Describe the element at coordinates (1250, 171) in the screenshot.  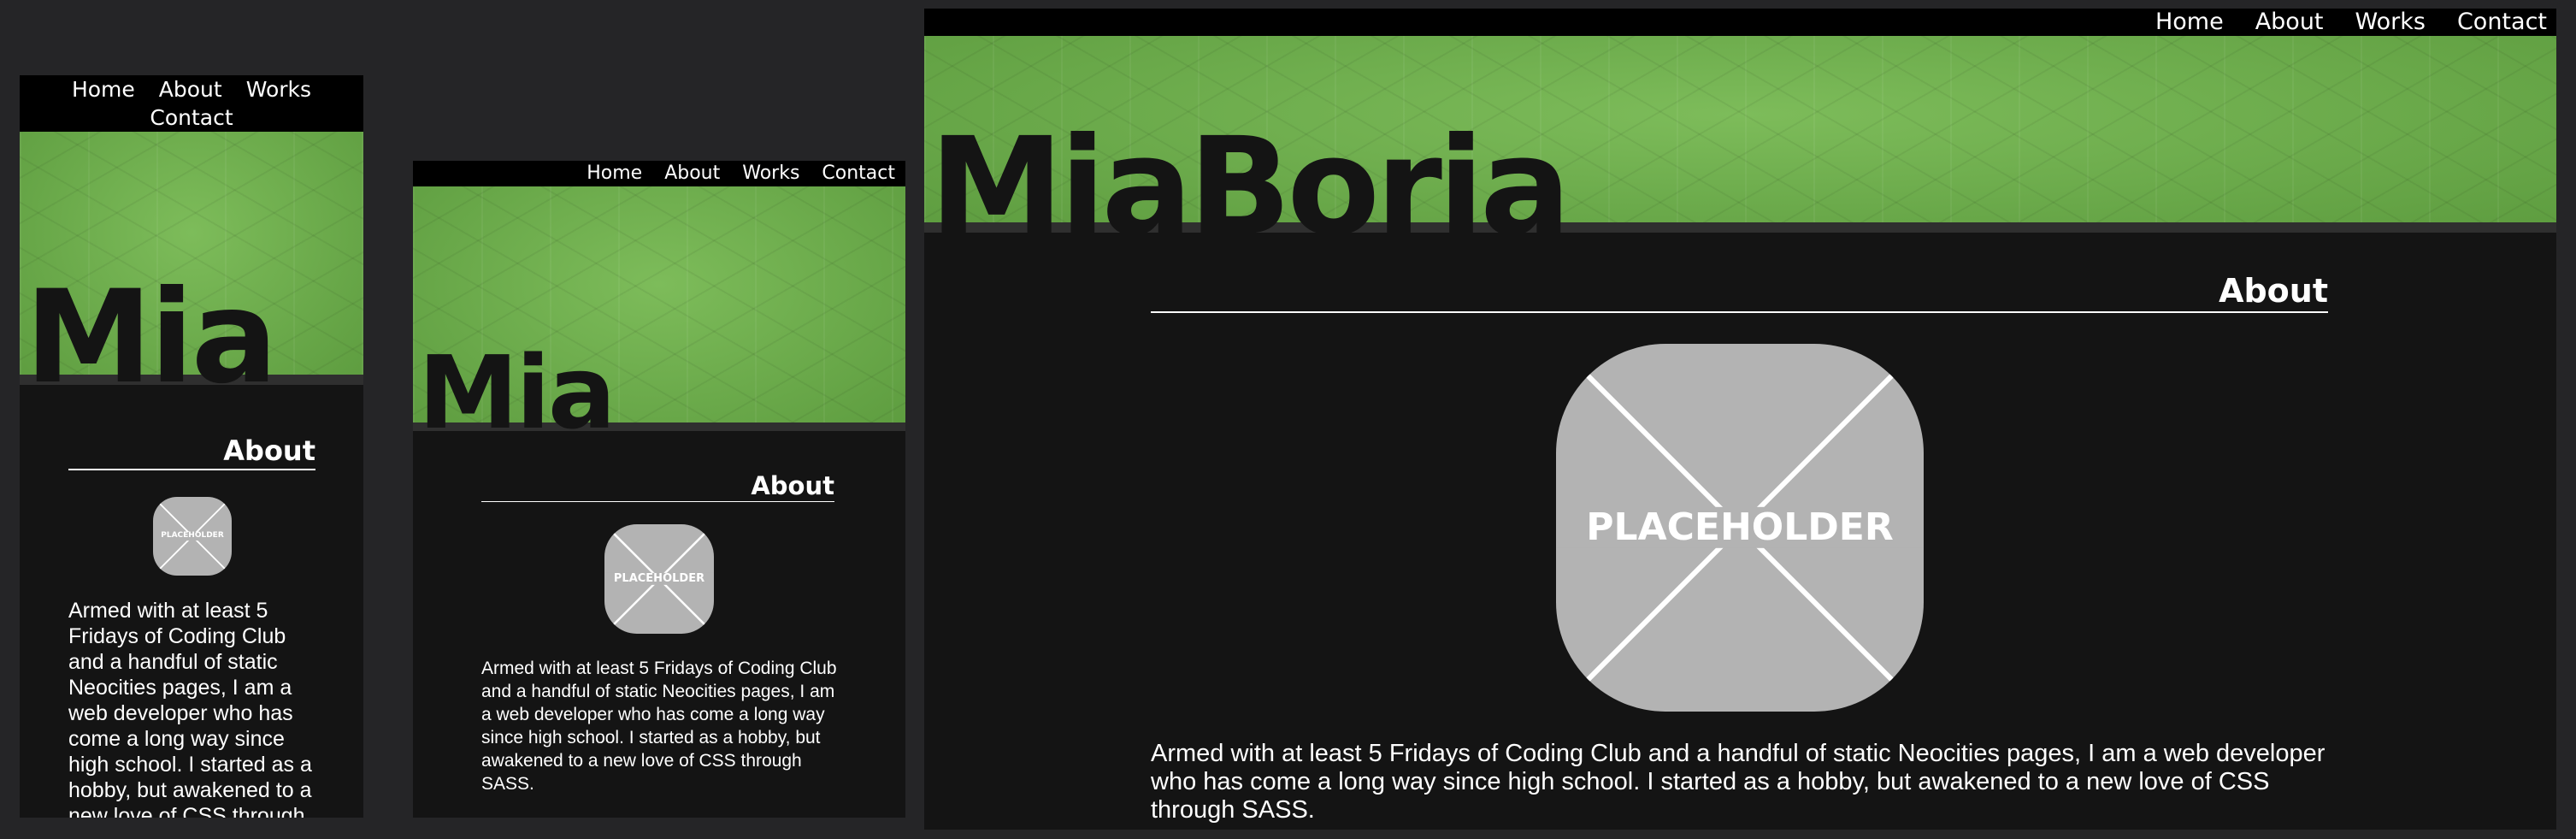
I see `site-logo: MiaBoria` at that location.